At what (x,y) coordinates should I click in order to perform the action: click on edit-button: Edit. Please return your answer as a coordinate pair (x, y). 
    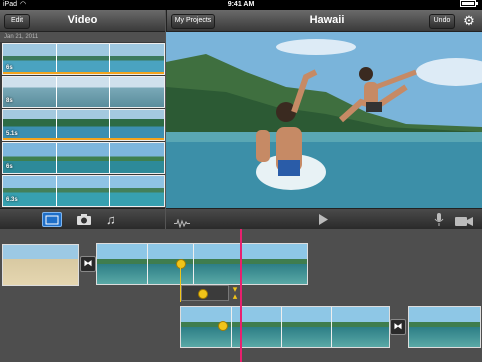
    Looking at the image, I should click on (17, 21).